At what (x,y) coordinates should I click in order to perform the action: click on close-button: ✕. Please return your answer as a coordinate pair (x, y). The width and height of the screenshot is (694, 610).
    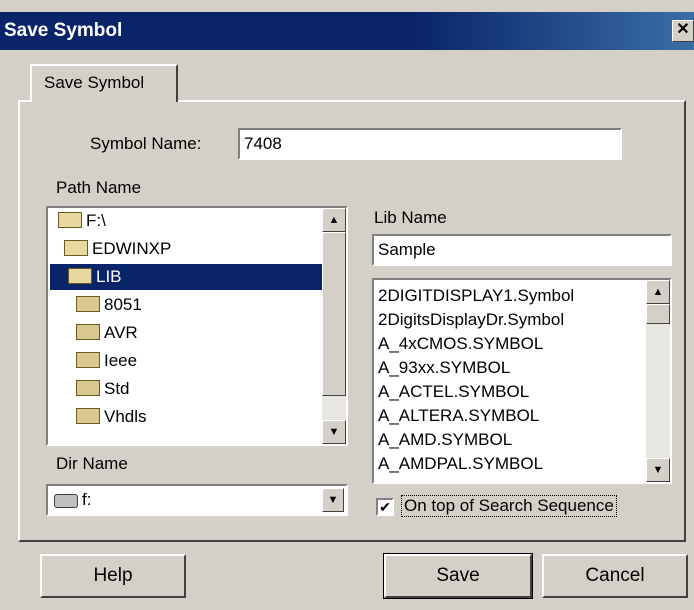
    Looking at the image, I should click on (683, 31).